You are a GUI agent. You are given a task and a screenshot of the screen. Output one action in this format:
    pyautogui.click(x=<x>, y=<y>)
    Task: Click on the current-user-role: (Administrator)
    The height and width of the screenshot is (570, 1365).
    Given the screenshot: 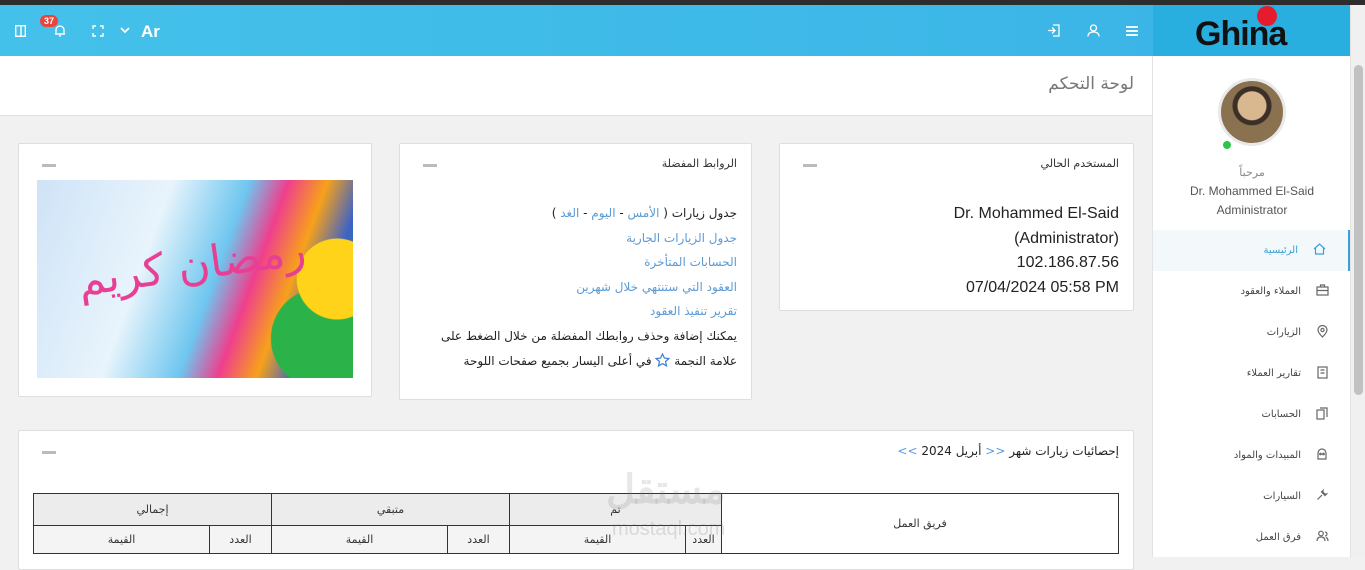 What is the action you would take?
    pyautogui.click(x=1066, y=238)
    